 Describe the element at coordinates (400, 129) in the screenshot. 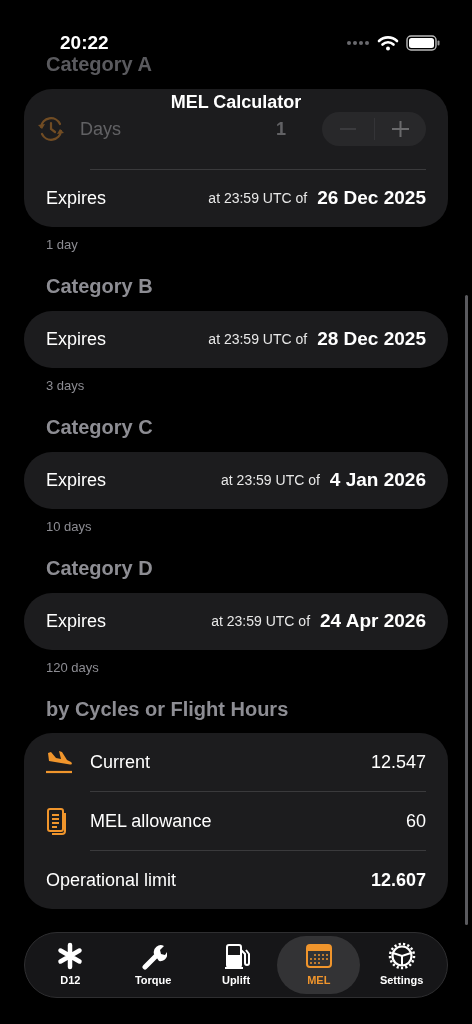

I see `plus-icon` at that location.